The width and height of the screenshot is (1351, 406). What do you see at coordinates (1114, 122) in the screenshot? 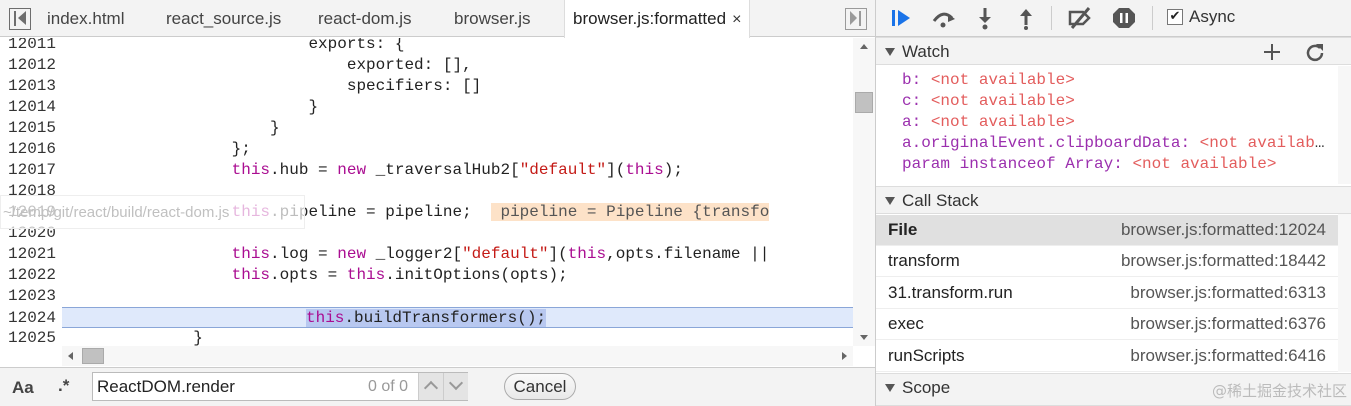
I see `watch-item: a: <not available>` at bounding box center [1114, 122].